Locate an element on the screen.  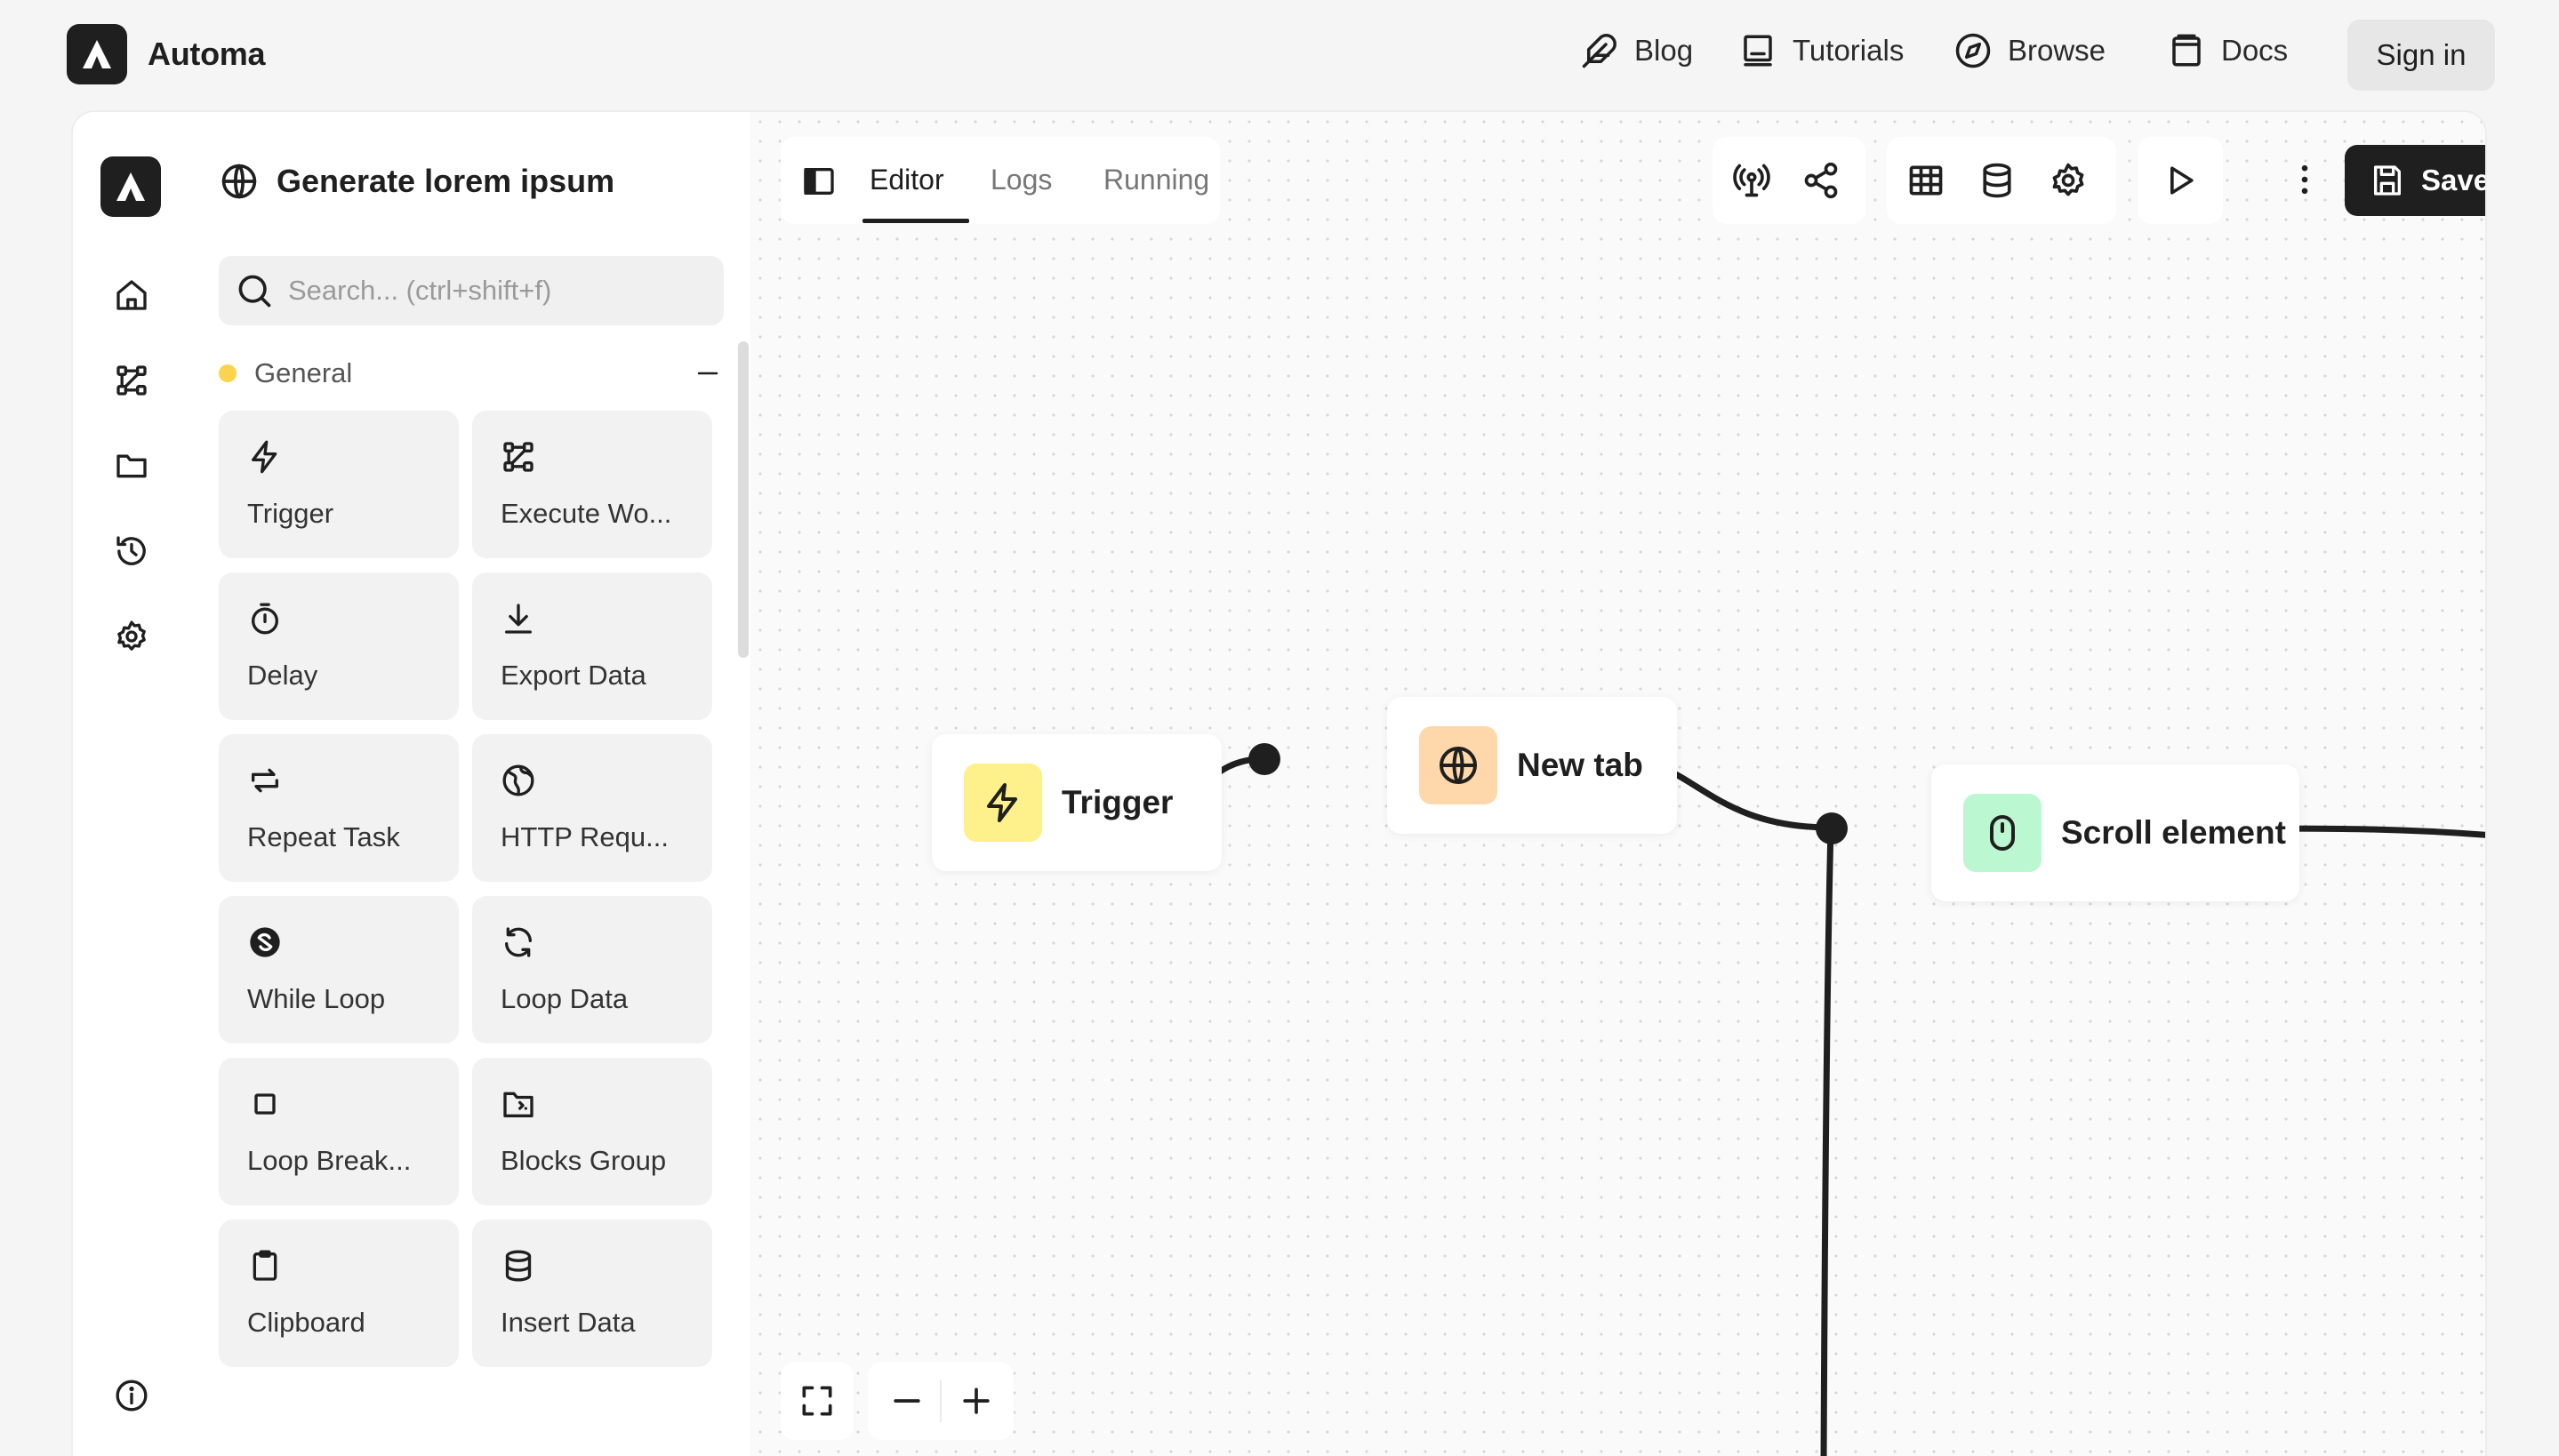
zoom-out-icon is located at coordinates (907, 1401).